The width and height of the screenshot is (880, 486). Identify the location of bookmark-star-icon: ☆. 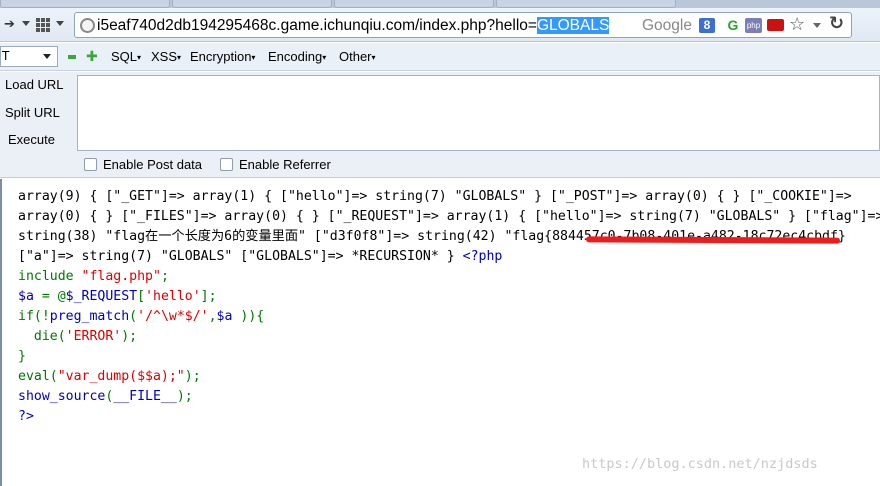
(797, 24).